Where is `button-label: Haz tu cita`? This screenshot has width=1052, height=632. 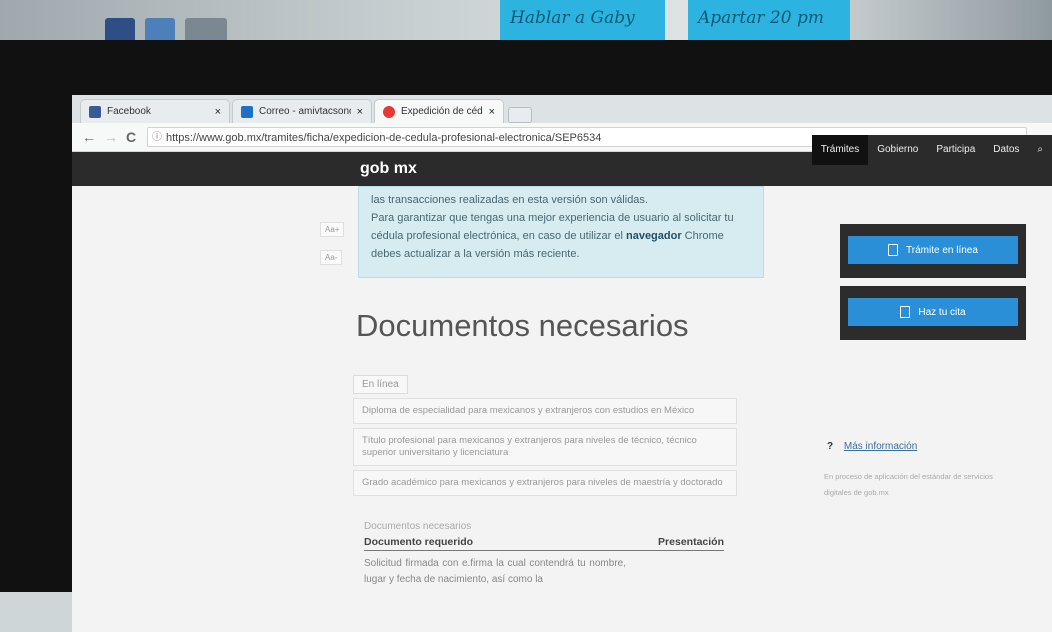 button-label: Haz tu cita is located at coordinates (942, 312).